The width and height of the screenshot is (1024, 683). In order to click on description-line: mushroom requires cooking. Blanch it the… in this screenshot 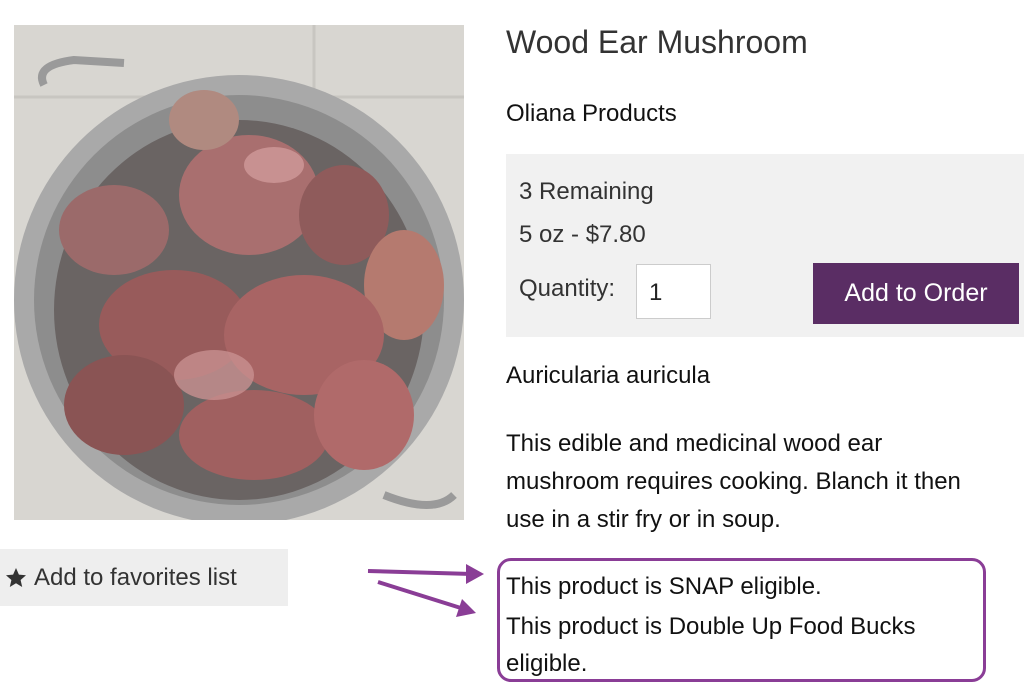, I will do `click(733, 481)`.